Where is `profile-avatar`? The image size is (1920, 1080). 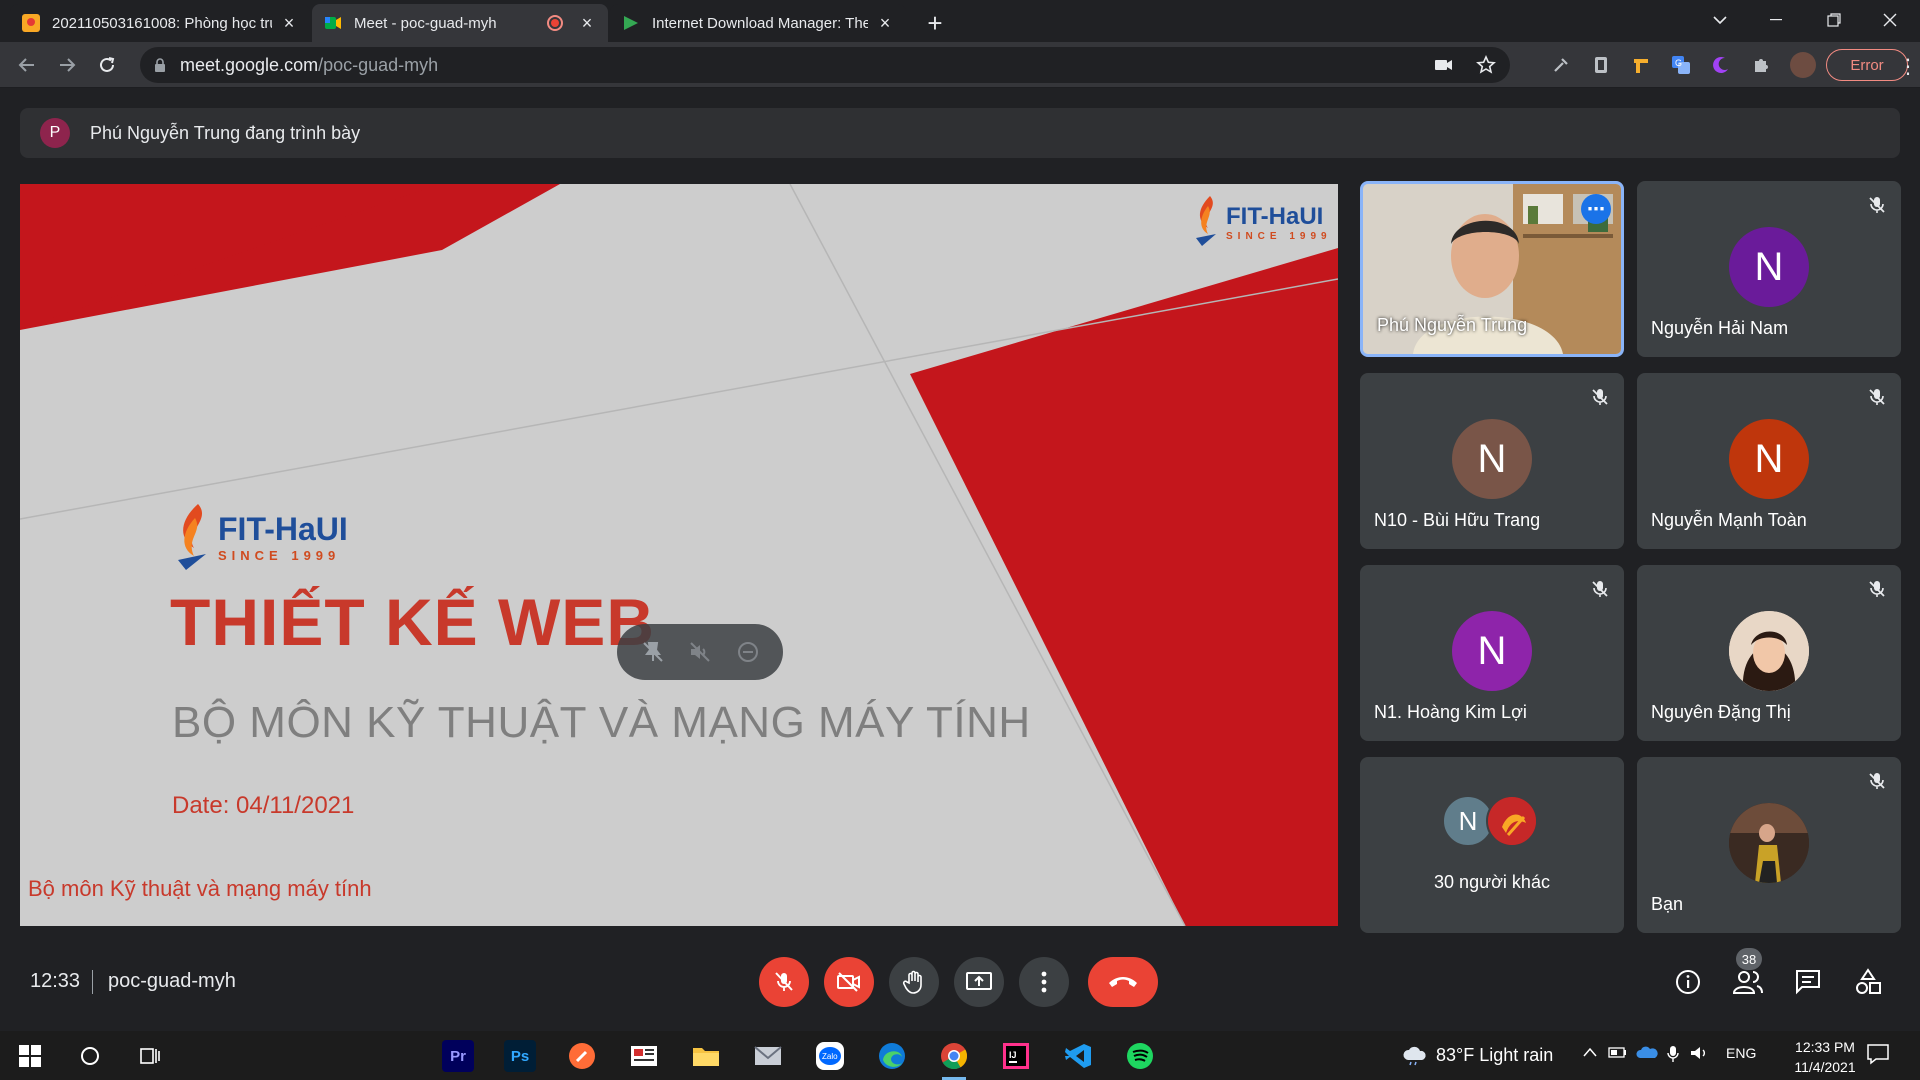 profile-avatar is located at coordinates (1803, 65).